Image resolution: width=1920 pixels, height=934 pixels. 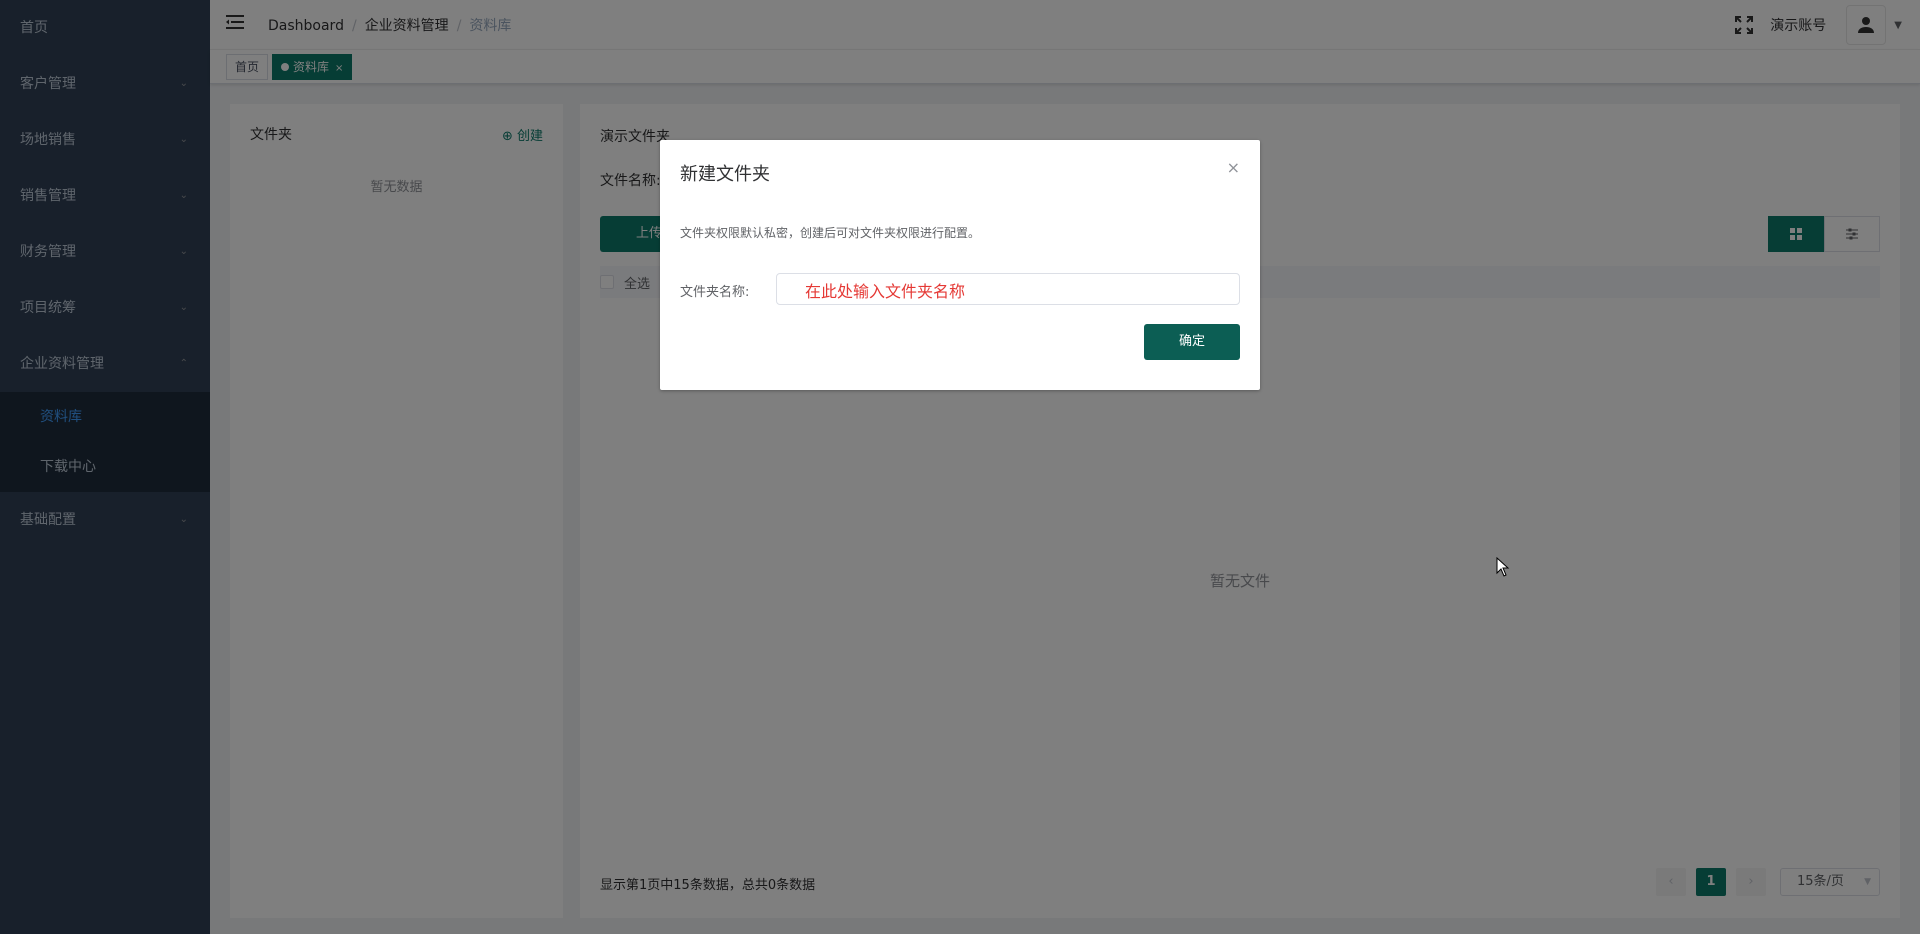 I want to click on dialog-description: 文件夹权限默认私密，创建后可对文件夹权限进行配置。, so click(x=830, y=233).